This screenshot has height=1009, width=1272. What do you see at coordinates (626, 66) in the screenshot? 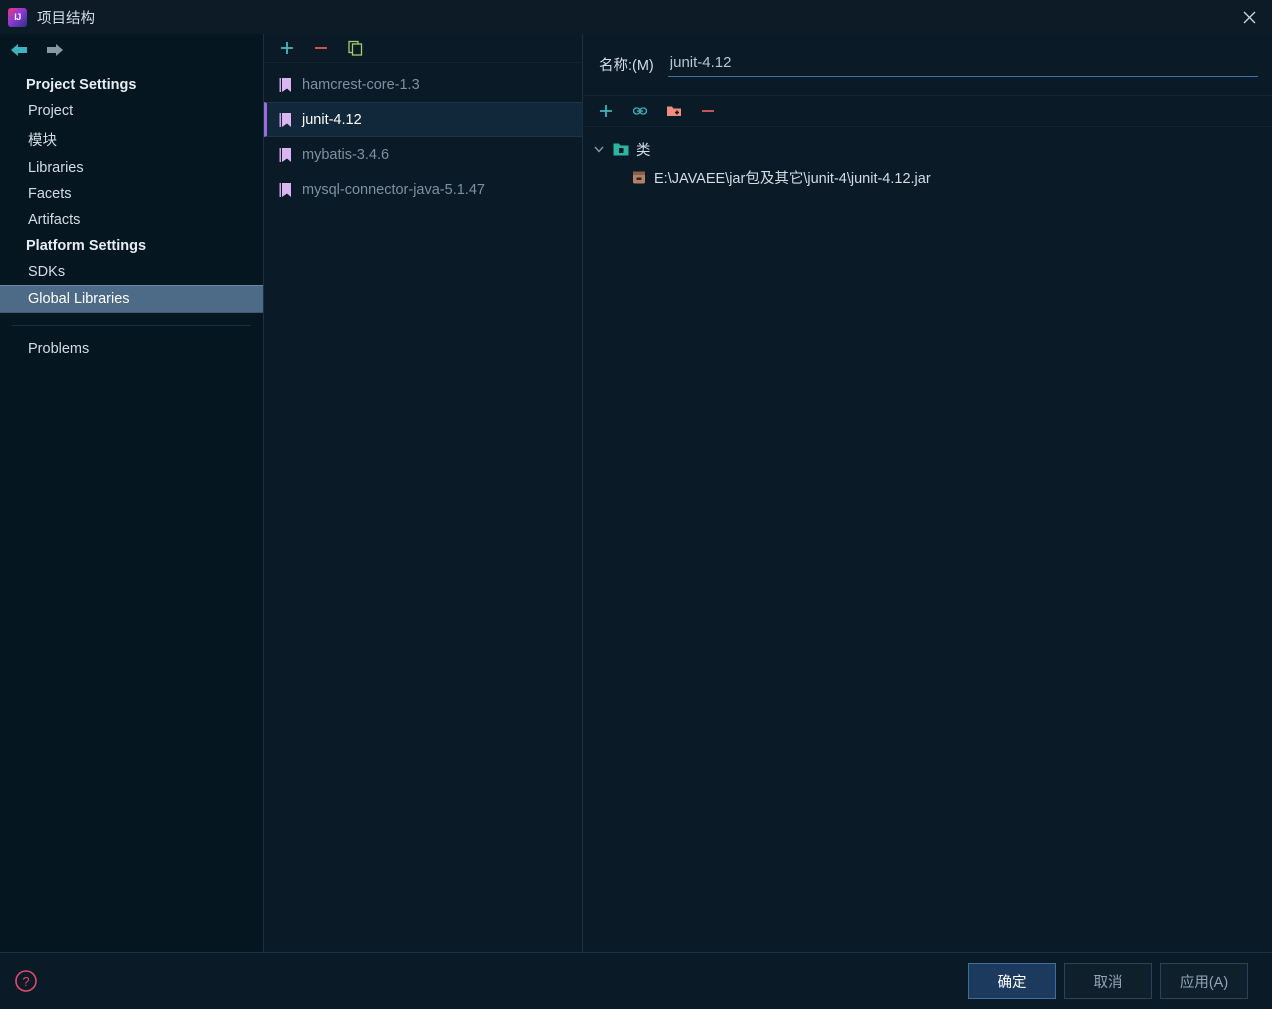
I see `library-name-label: 名称:(M)` at bounding box center [626, 66].